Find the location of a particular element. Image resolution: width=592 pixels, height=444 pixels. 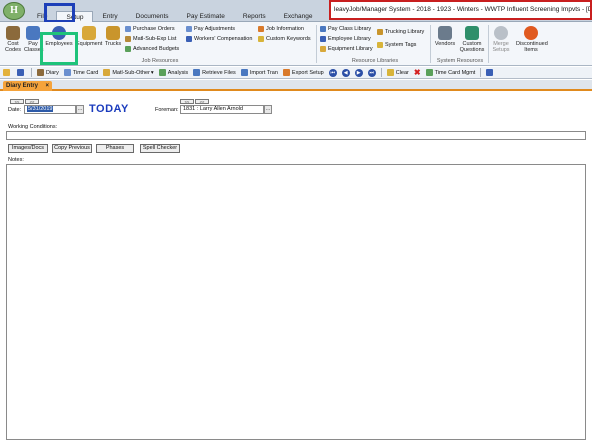

foreman-prev-button: << is located at coordinates (187, 101).